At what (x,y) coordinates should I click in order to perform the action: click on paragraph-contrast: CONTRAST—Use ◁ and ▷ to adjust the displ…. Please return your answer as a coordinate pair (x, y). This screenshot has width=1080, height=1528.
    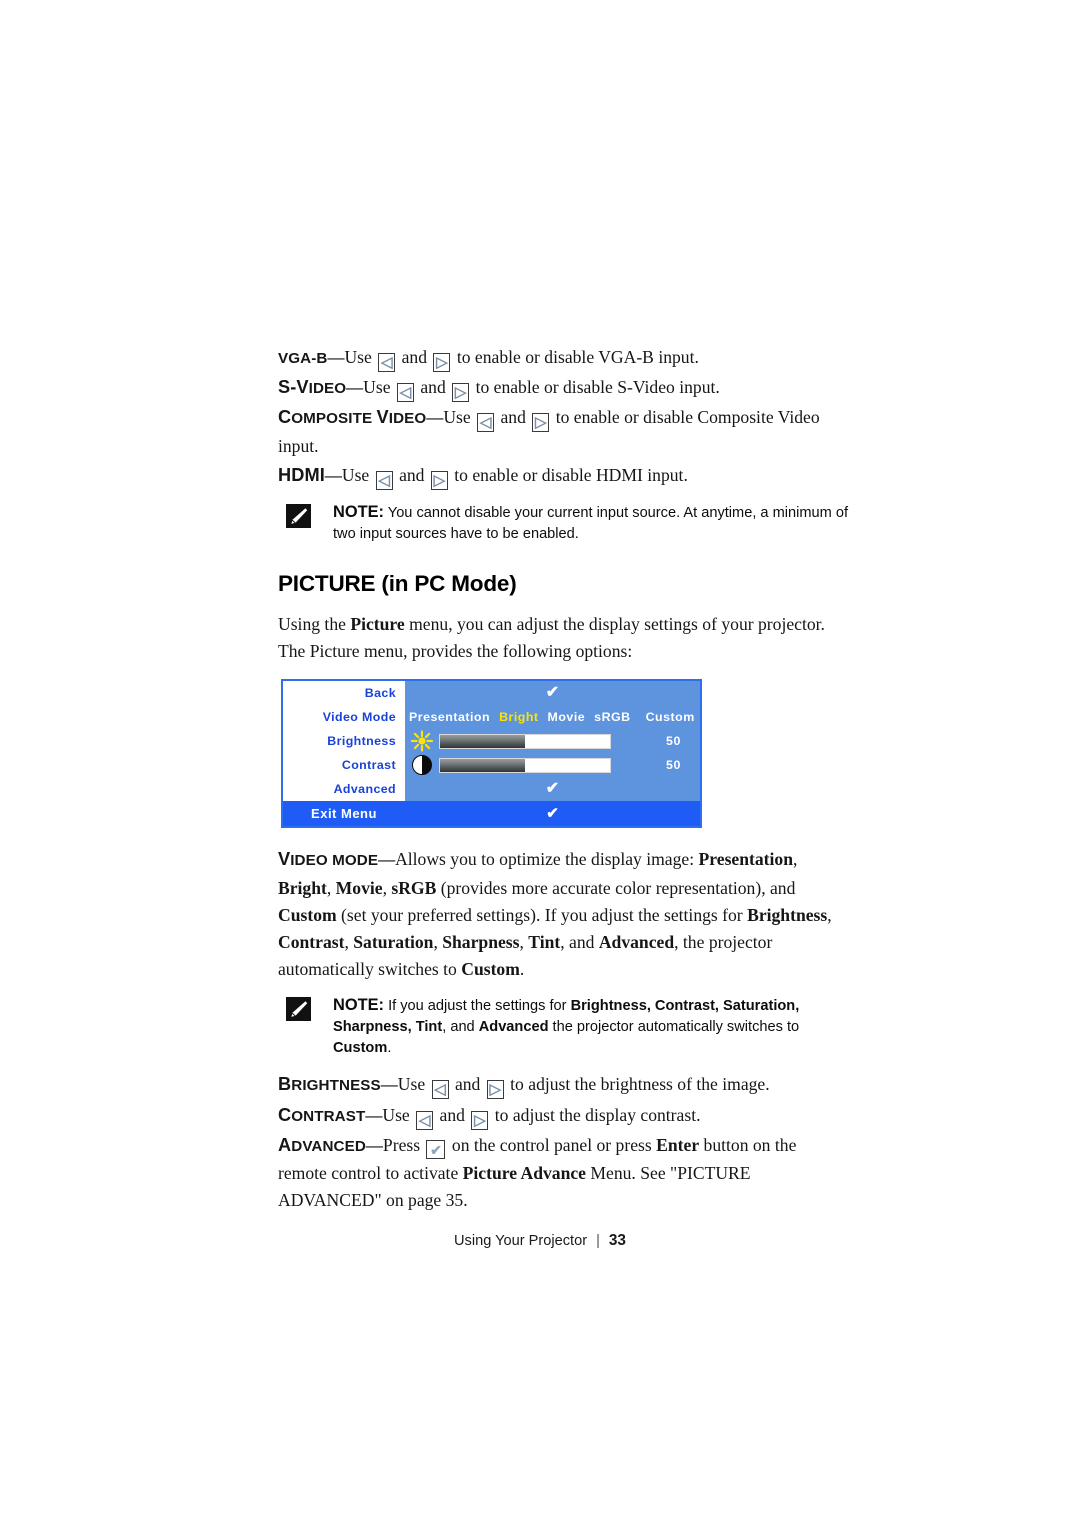
    Looking at the image, I should click on (563, 1116).